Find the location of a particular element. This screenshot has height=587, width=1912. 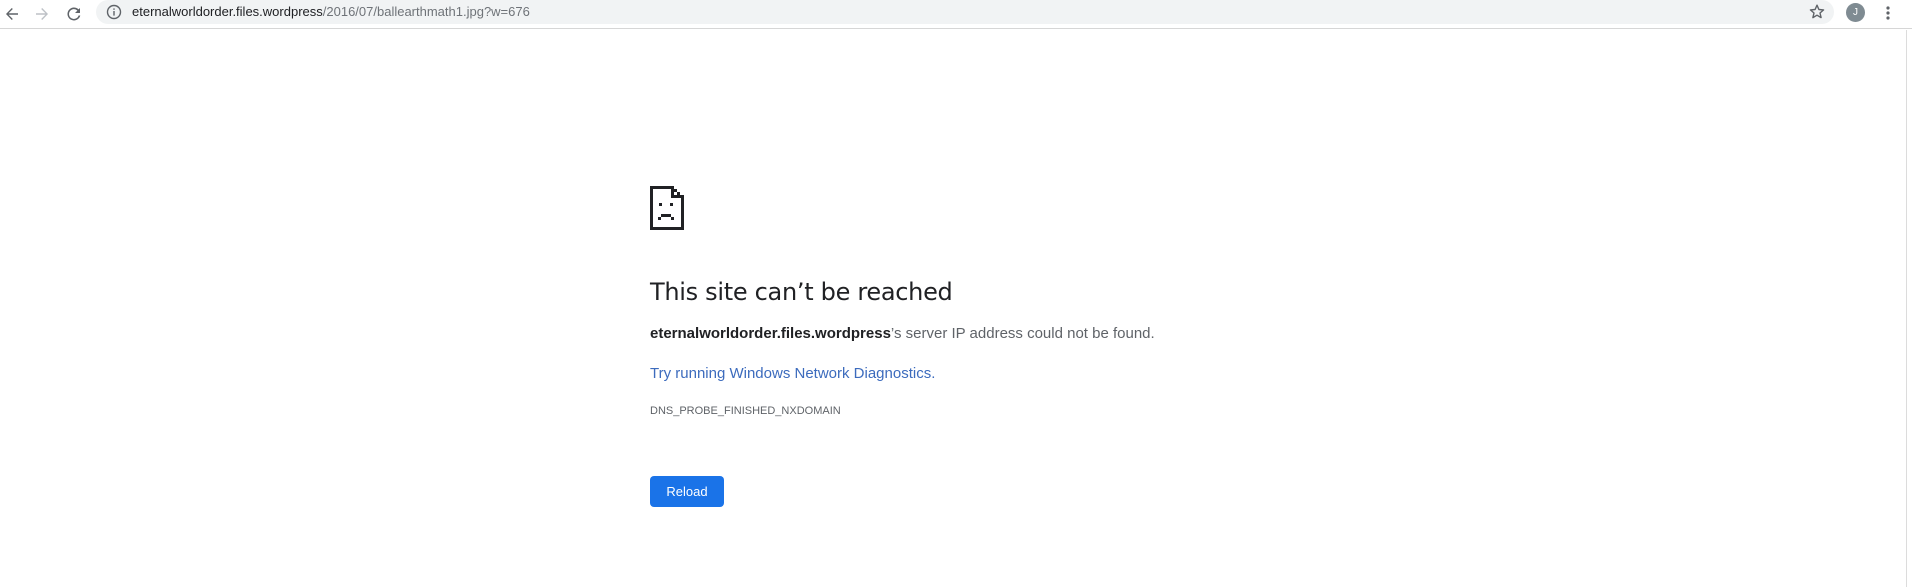

error-title: This site can’t be reached is located at coordinates (801, 292).